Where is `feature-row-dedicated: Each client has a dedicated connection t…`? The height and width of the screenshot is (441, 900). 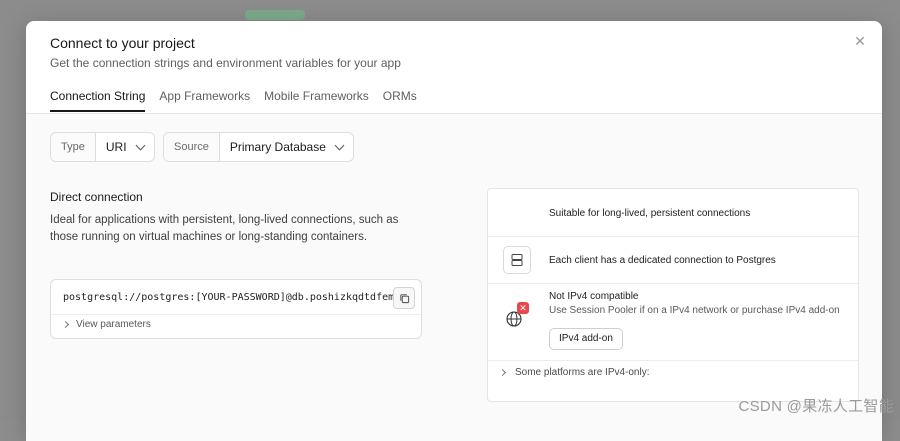
feature-row-dedicated: Each client has a dedicated connection t… is located at coordinates (673, 260).